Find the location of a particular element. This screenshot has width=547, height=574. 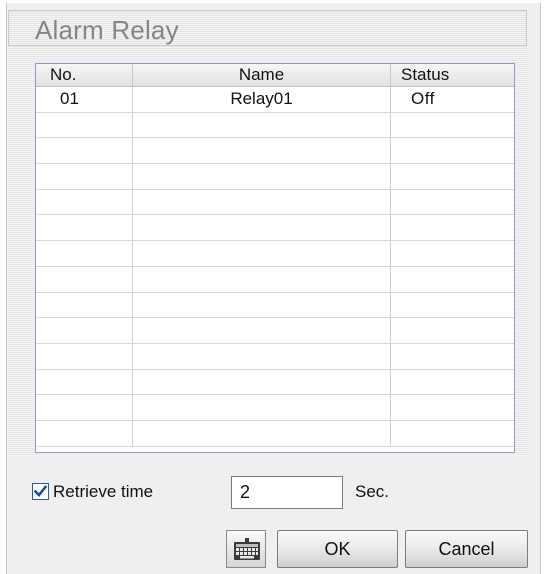

checkmark-icon is located at coordinates (40, 491).